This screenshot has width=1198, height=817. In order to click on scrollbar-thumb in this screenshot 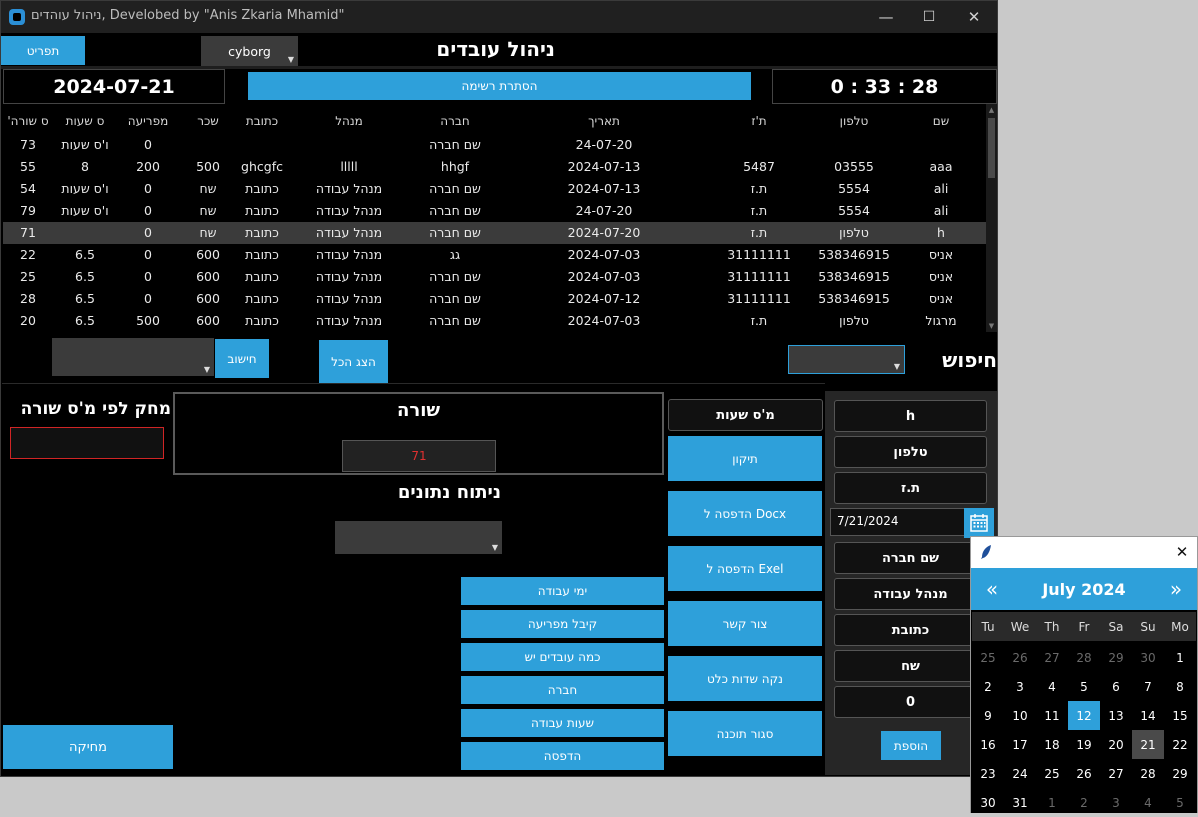, I will do `click(991, 148)`.